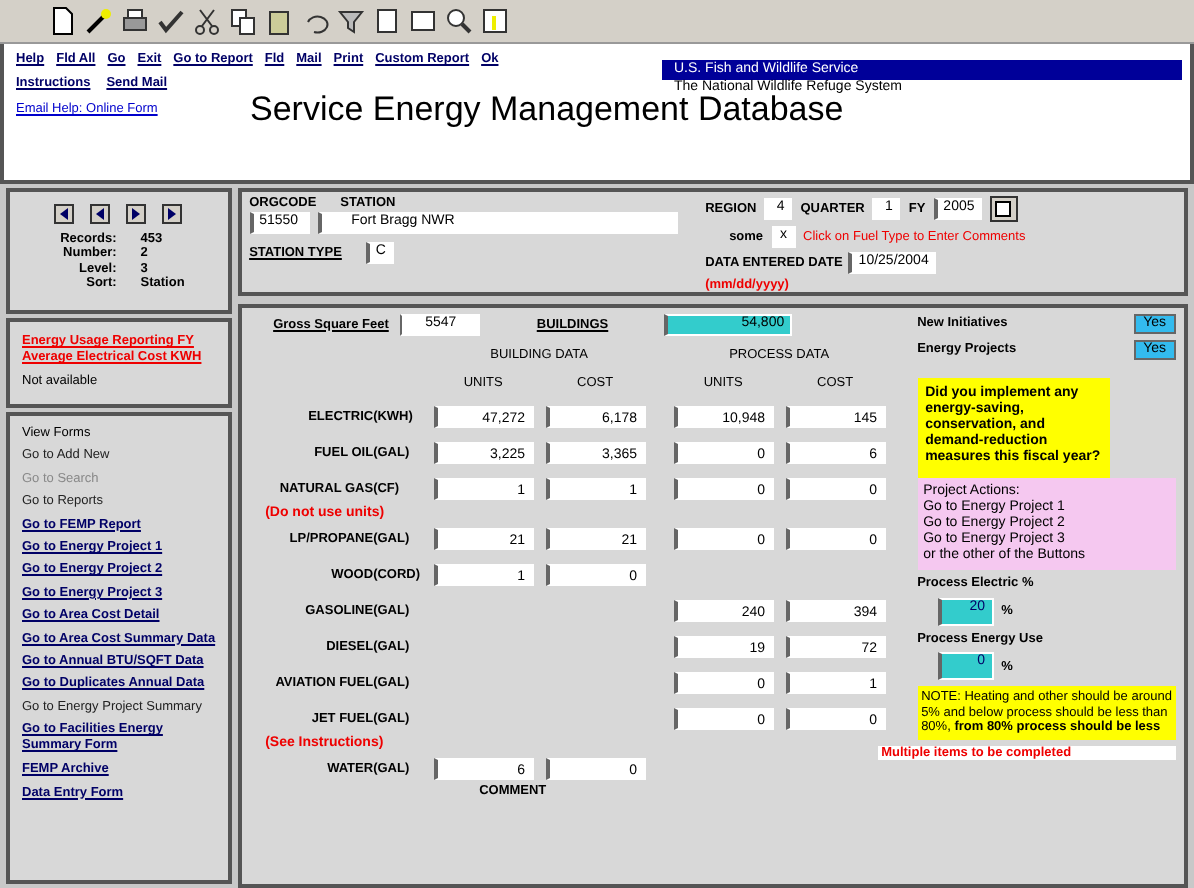  Describe the element at coordinates (63, 21) in the screenshot. I see `new-file-icon` at that location.